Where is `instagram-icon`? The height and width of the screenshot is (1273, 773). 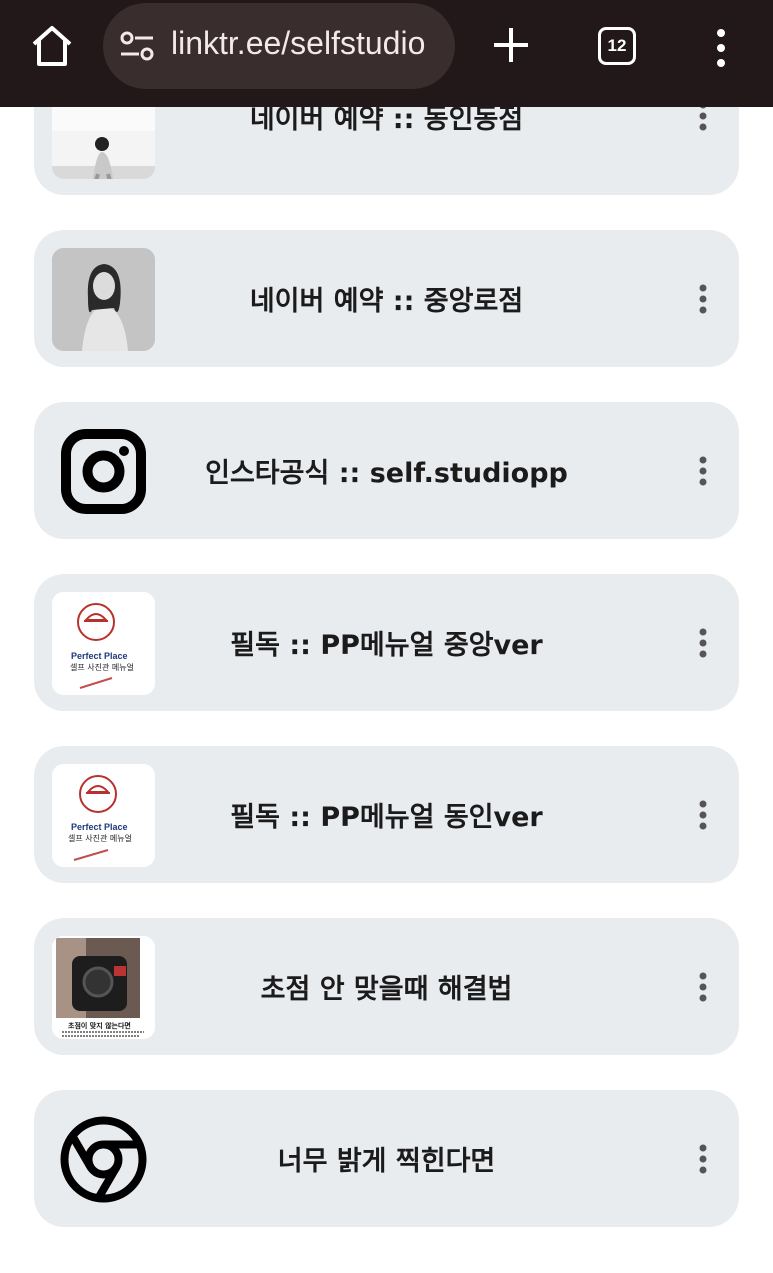 instagram-icon is located at coordinates (103, 471).